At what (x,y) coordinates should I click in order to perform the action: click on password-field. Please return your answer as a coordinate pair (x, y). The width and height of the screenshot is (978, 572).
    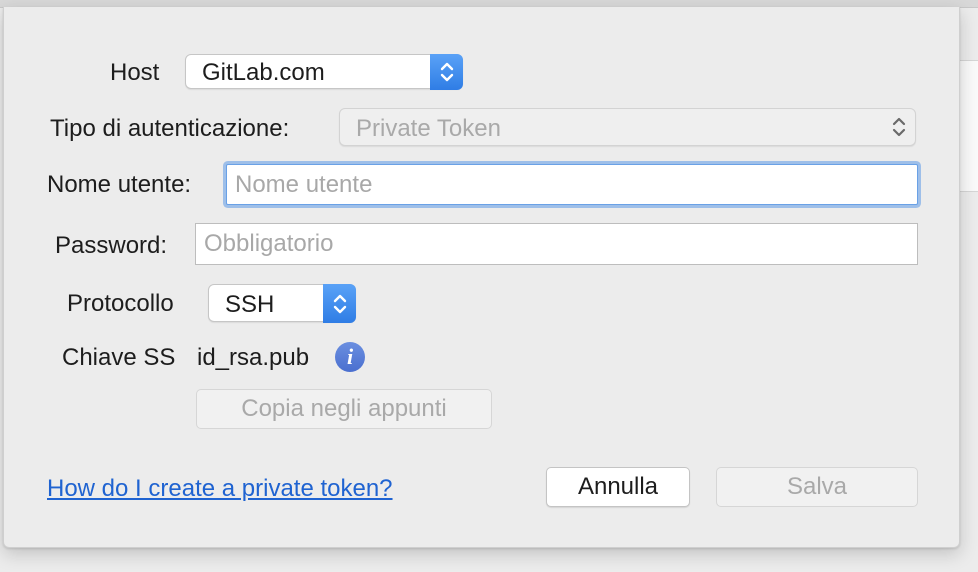
    Looking at the image, I should click on (556, 244).